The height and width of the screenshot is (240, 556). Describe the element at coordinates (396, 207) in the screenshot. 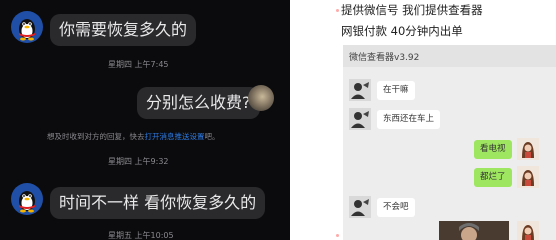

I see `viewer-message-incoming: 不会吧` at that location.